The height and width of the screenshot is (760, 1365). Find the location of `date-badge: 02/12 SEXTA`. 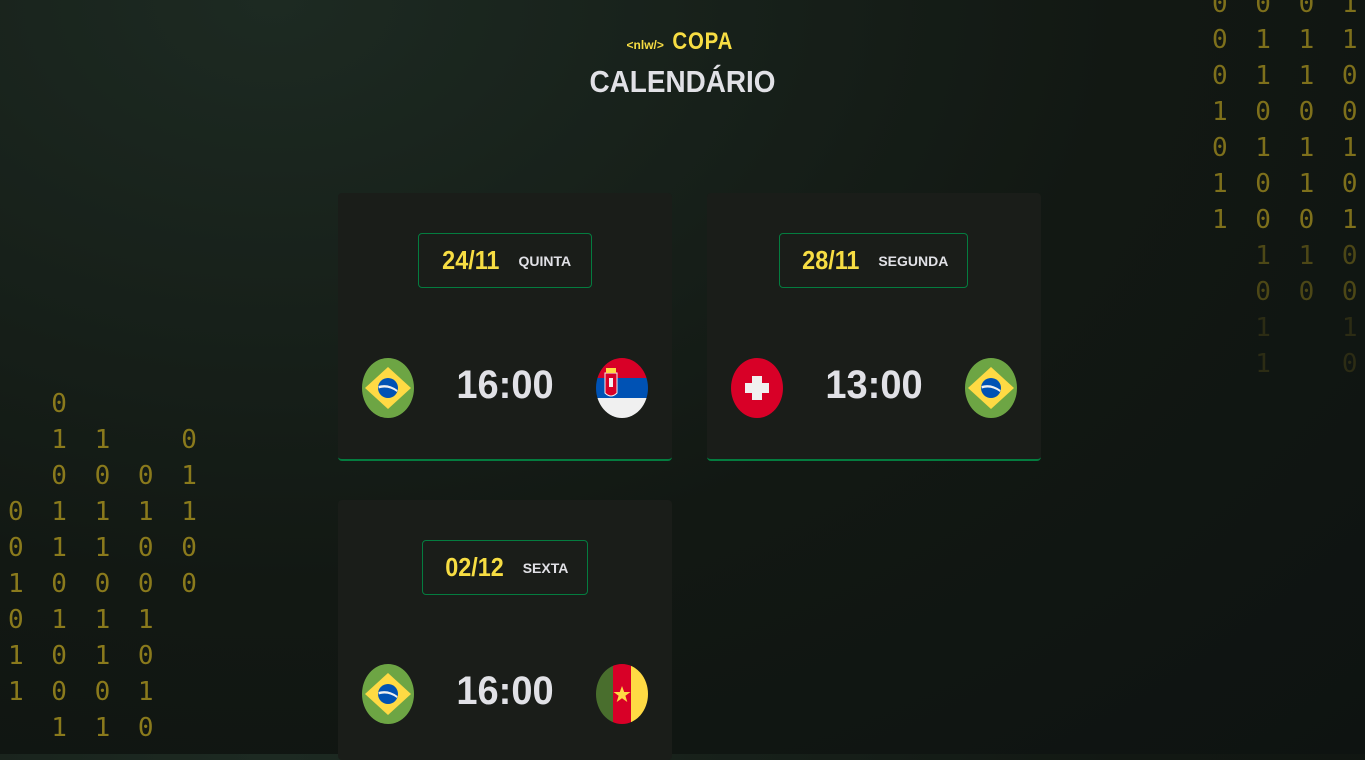

date-badge: 02/12 SEXTA is located at coordinates (505, 567).